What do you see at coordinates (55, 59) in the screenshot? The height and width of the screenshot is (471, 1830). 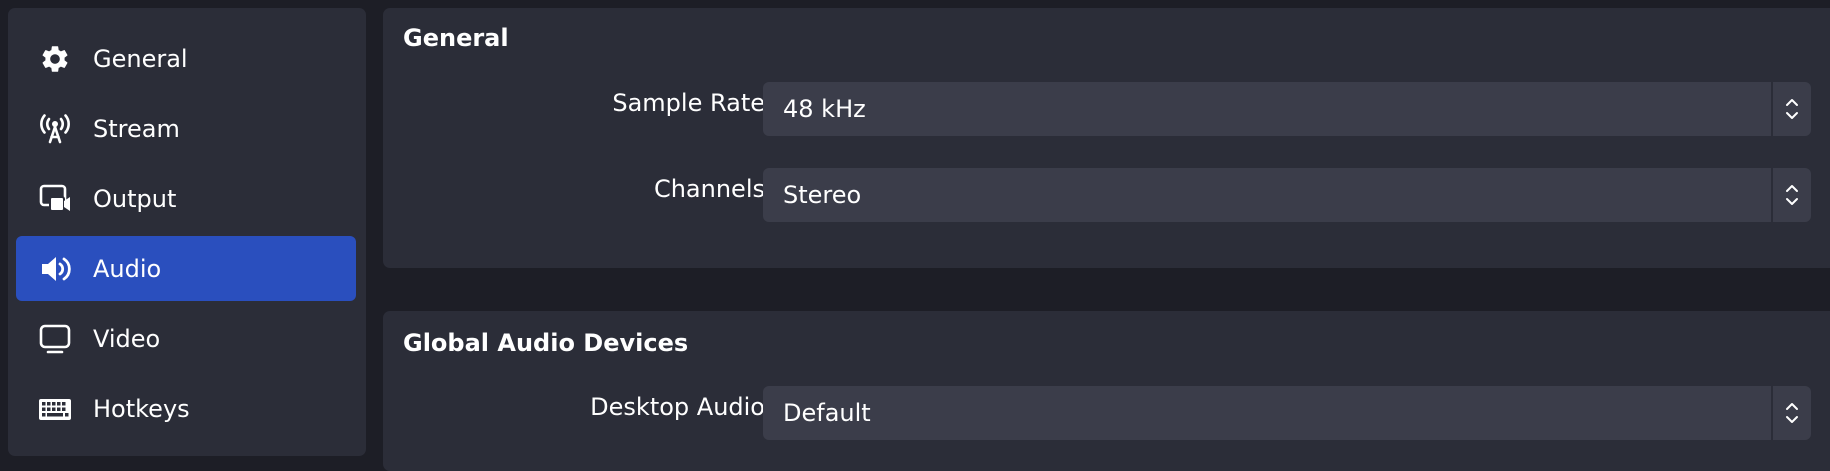 I see `gear-icon` at bounding box center [55, 59].